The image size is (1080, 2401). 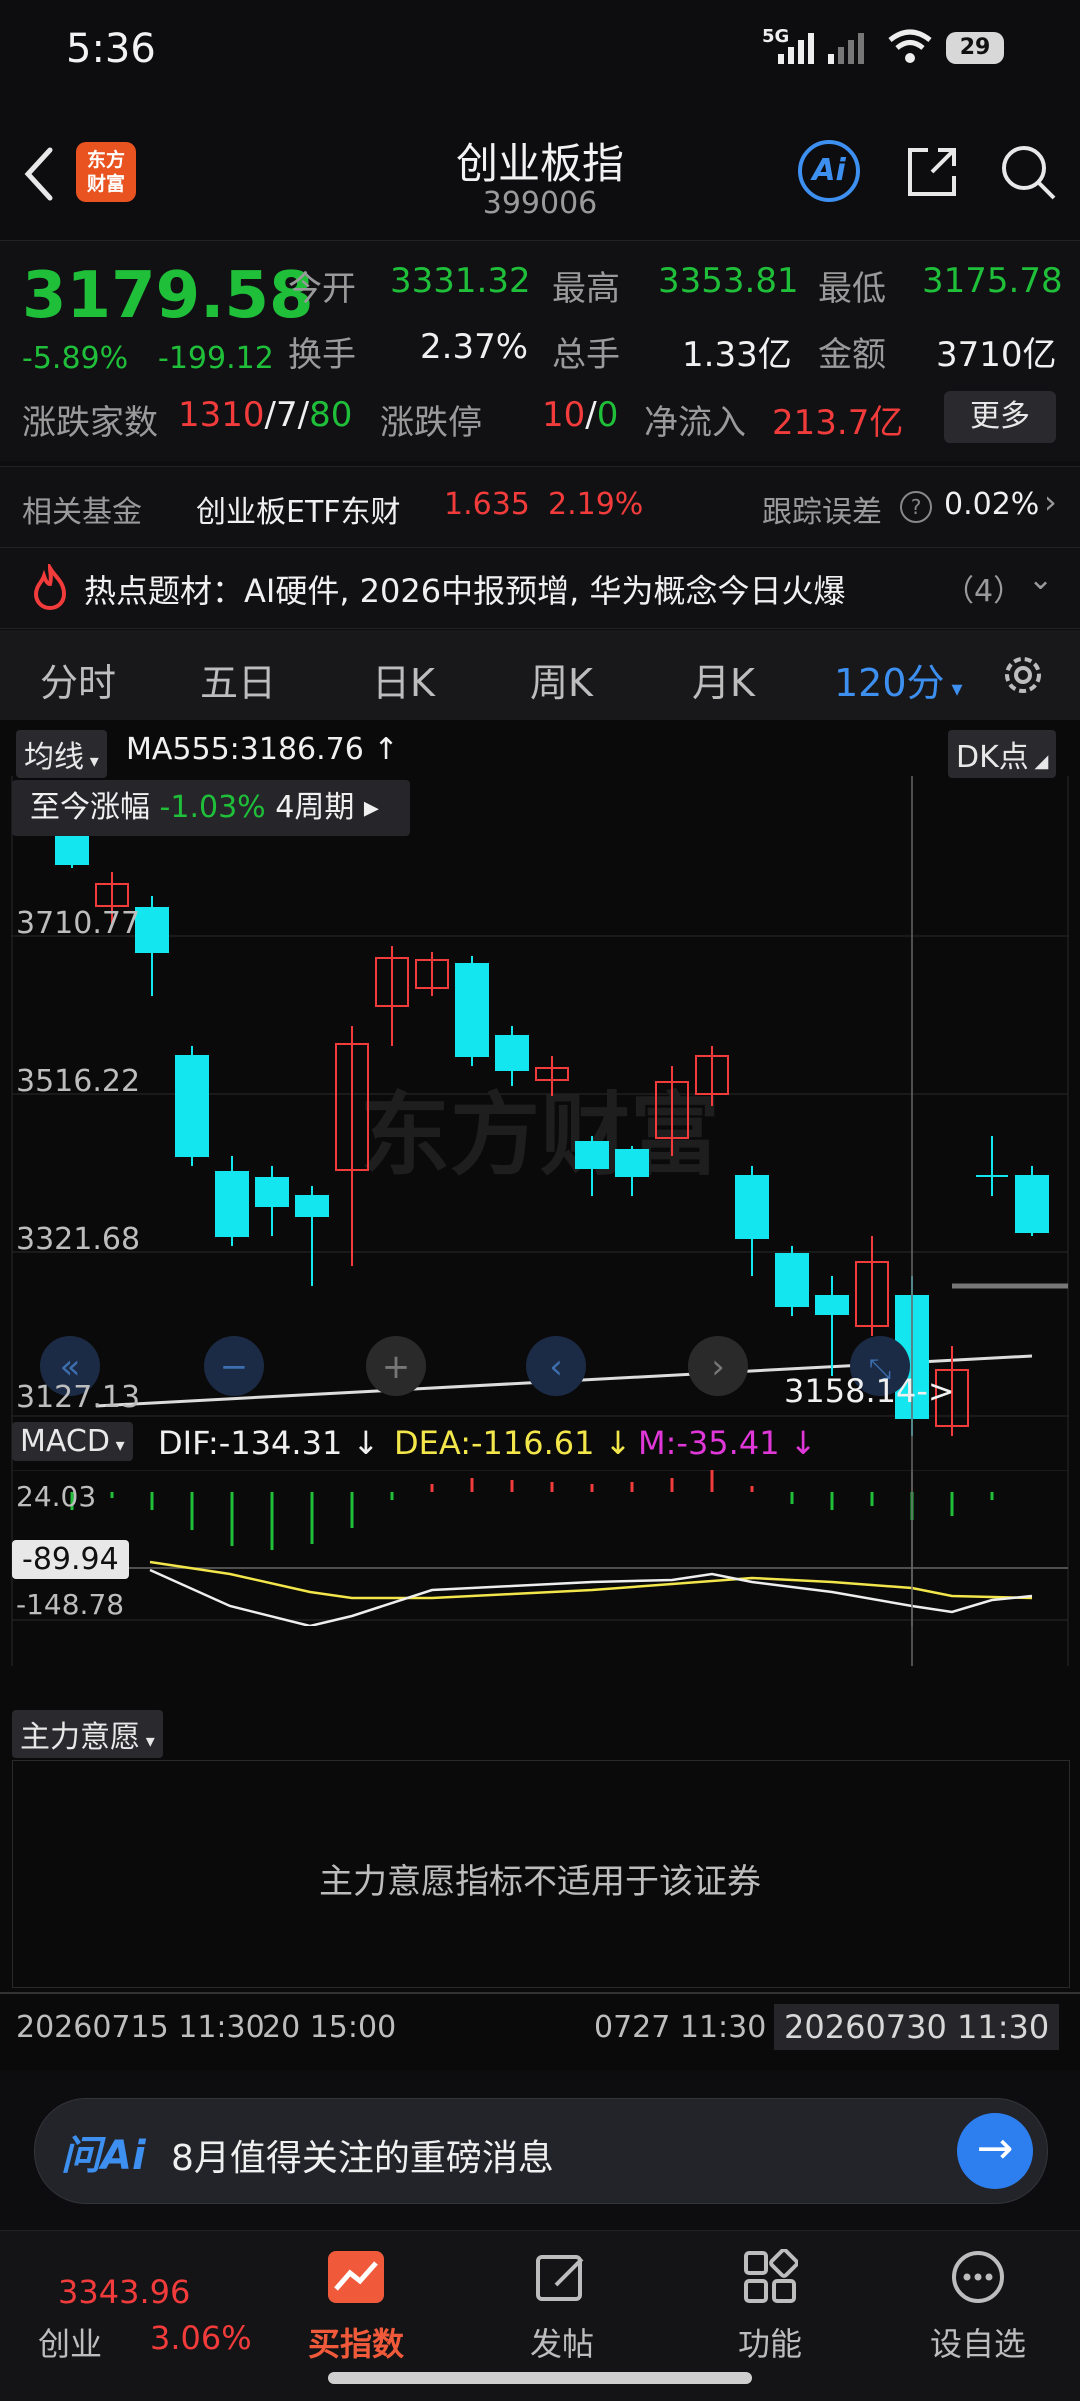 What do you see at coordinates (1050, 502) in the screenshot?
I see `chevron-right-icon: ›` at bounding box center [1050, 502].